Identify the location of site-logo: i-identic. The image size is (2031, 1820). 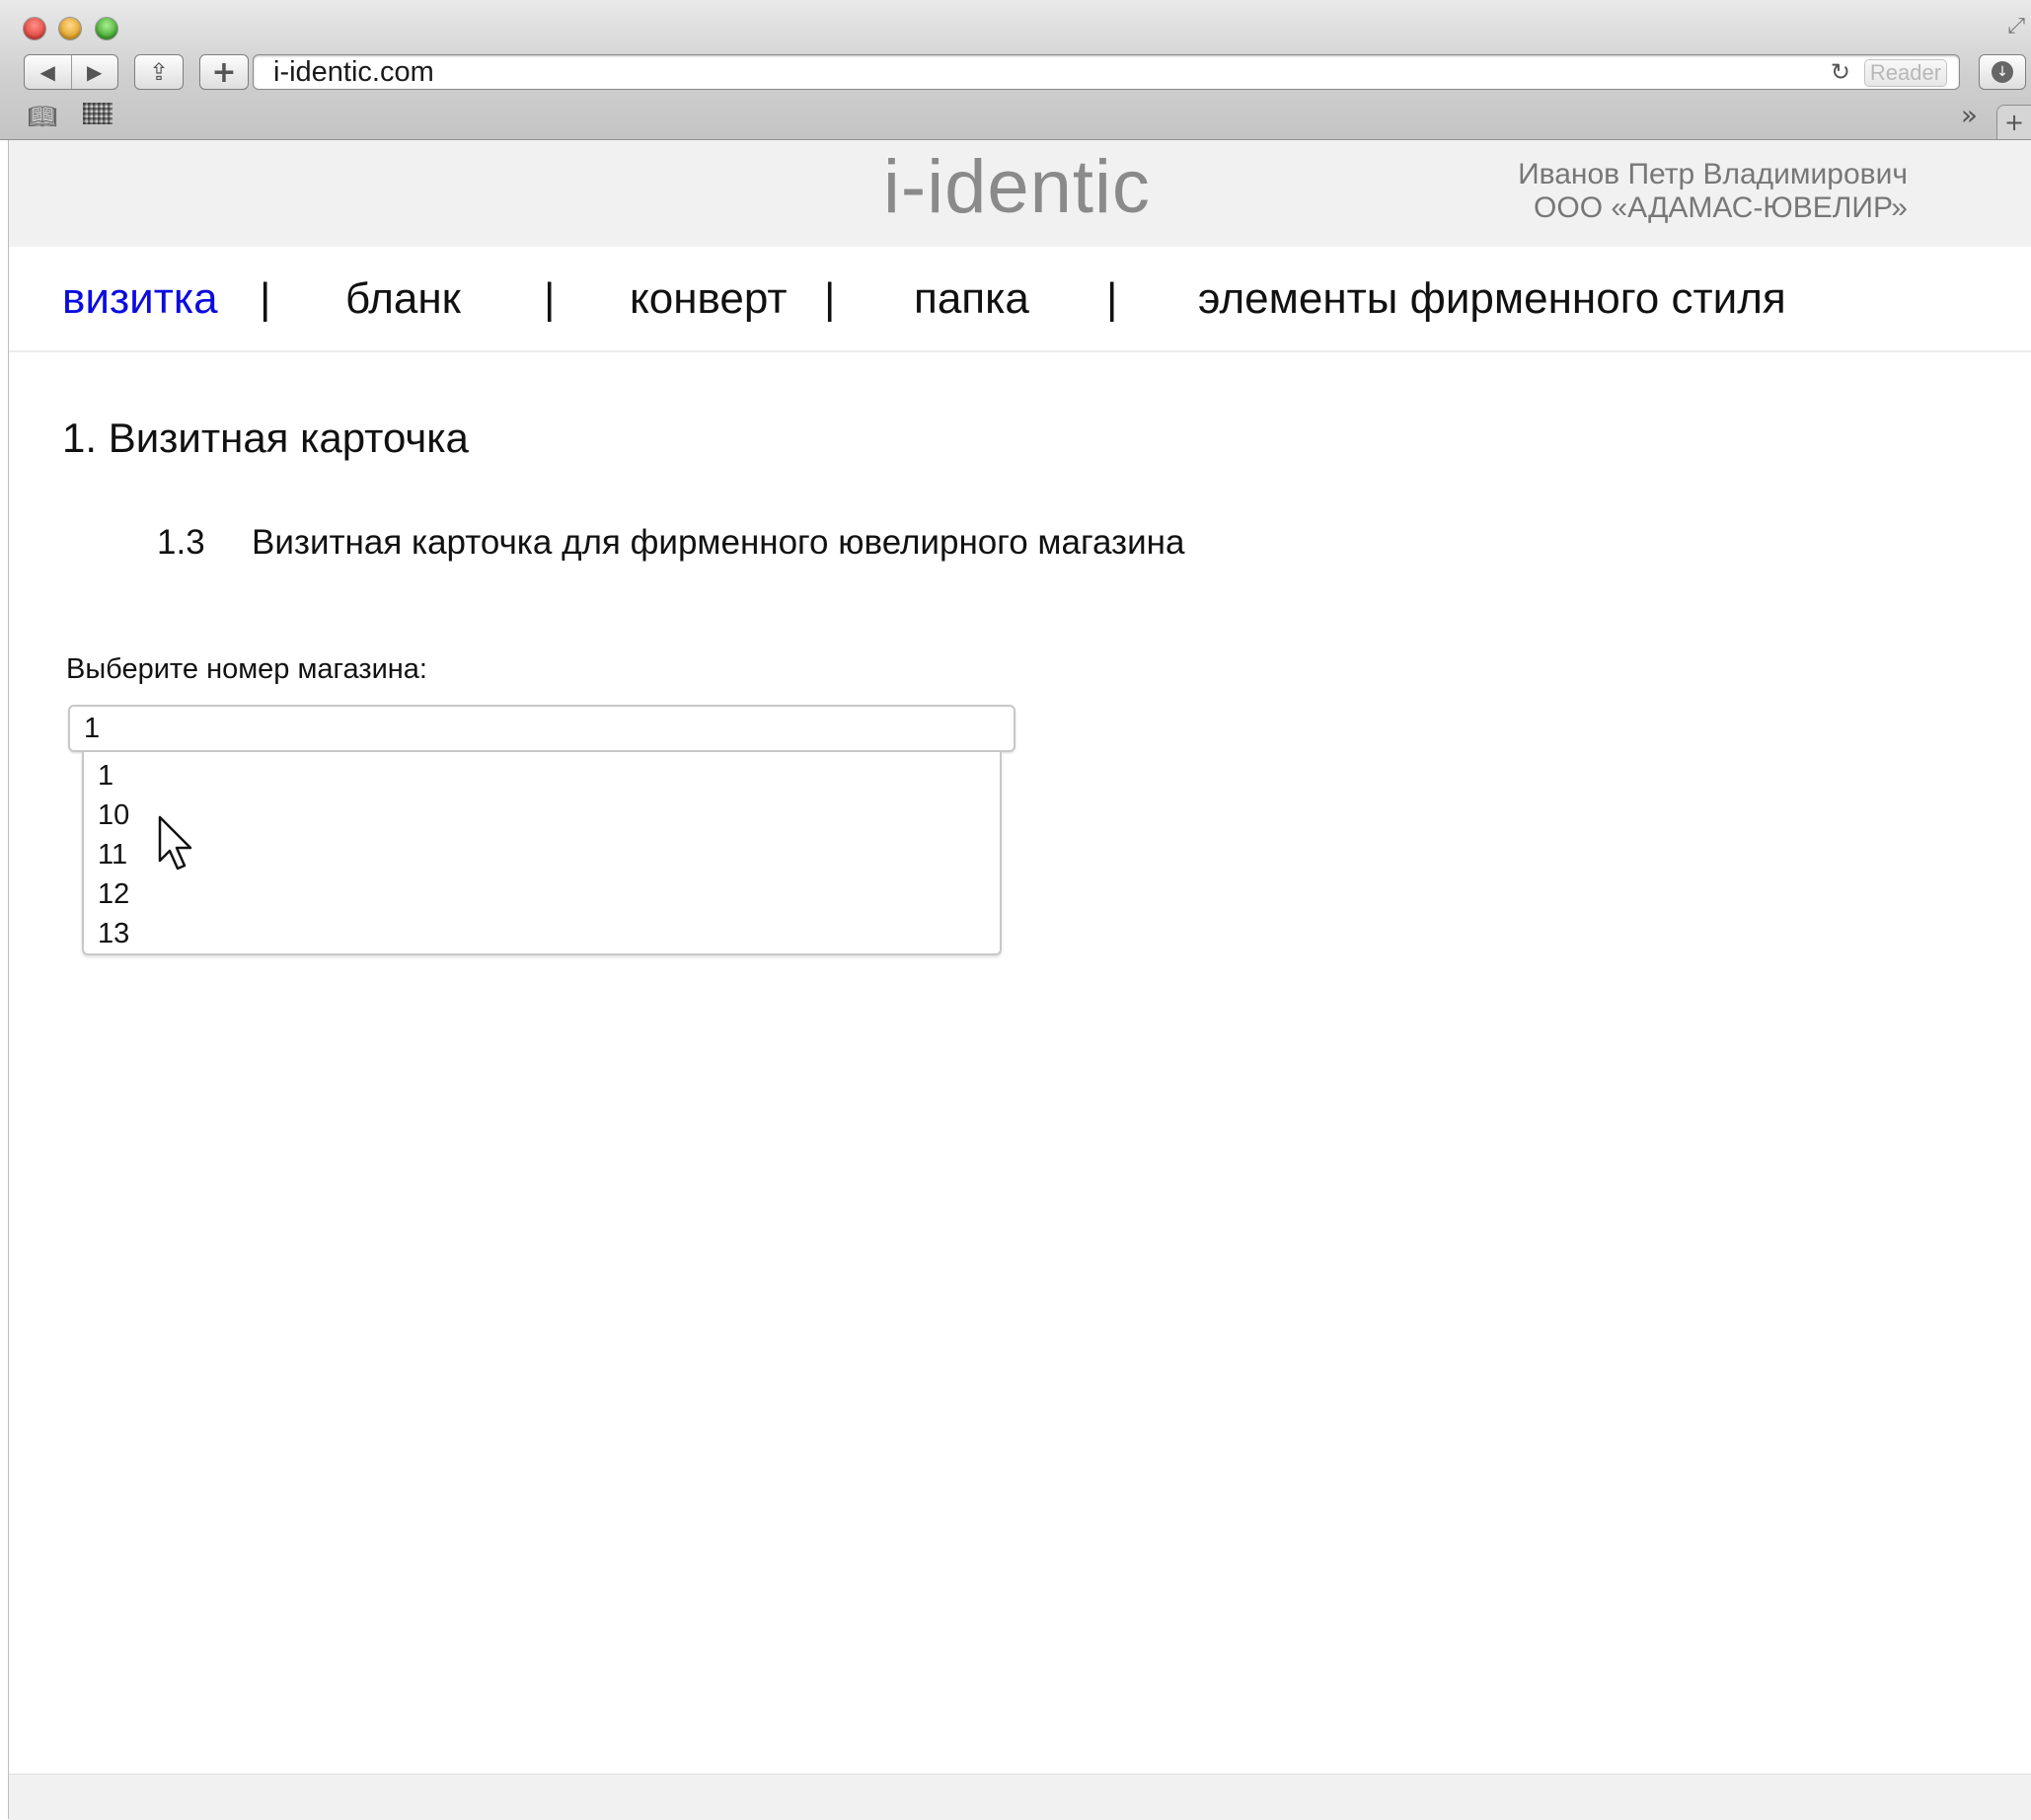
(1017, 187).